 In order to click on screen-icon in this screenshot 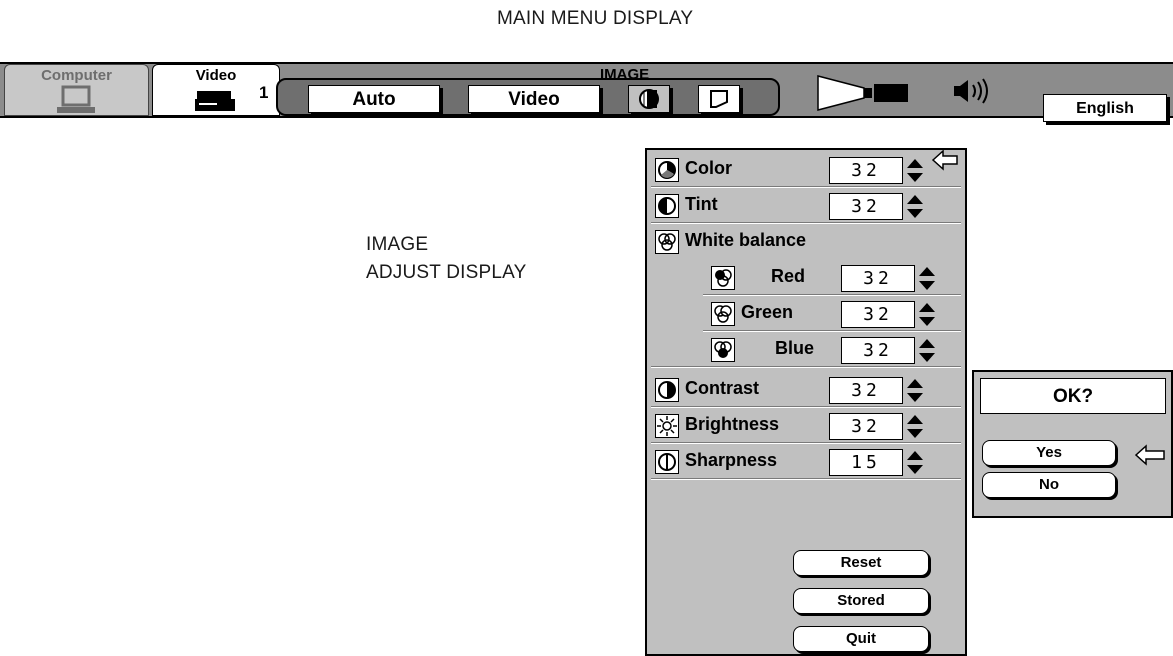, I will do `click(719, 99)`.